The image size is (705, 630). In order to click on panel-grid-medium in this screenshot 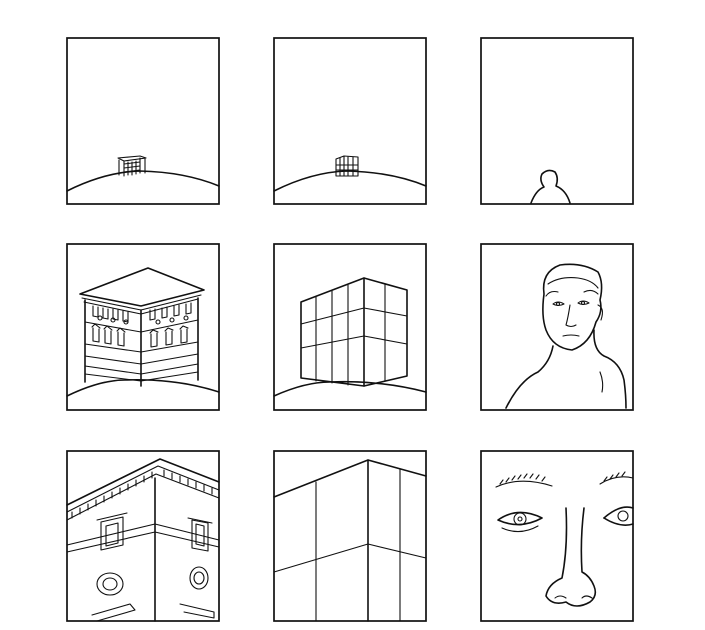, I will do `click(350, 327)`.